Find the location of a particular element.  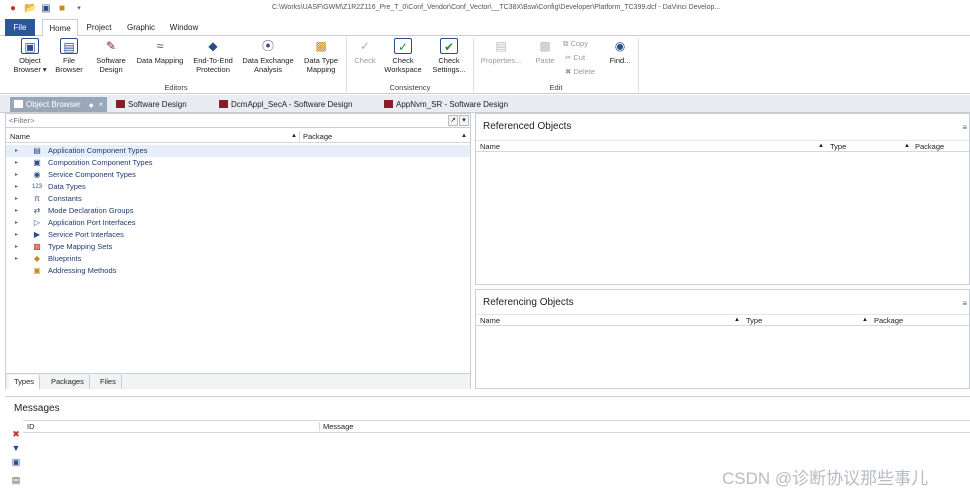

paste-button: ▩ Paste is located at coordinates (545, 51).